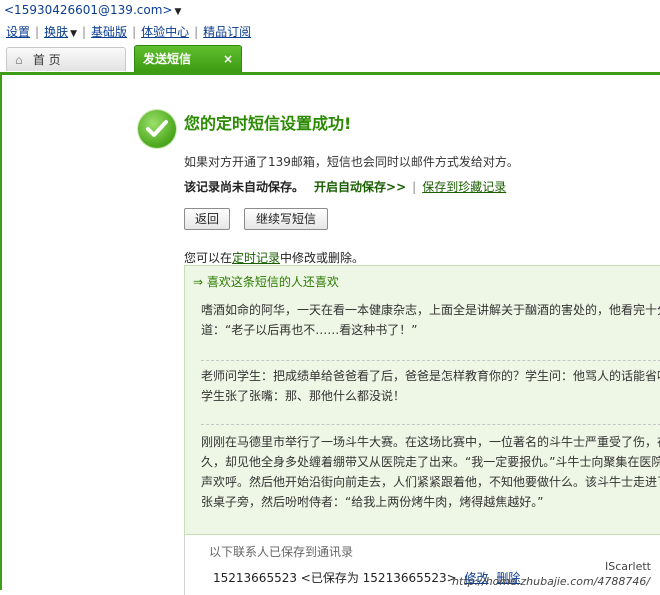  I want to click on saved-contact-text: 15213665523 <已保存为 15213665523>, so click(335, 578).